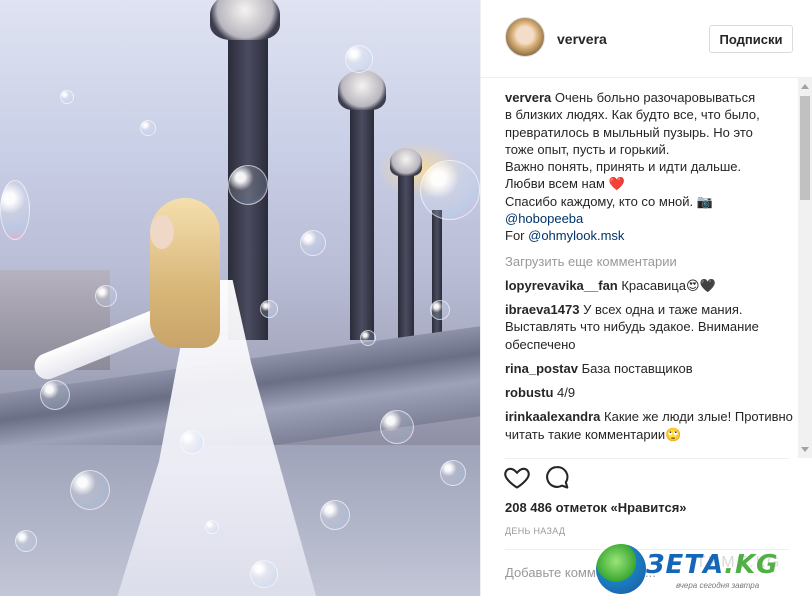 The width and height of the screenshot is (812, 596). Describe the element at coordinates (712, 565) in the screenshot. I see `watermark-brand: ЗЕТА.KG` at that location.